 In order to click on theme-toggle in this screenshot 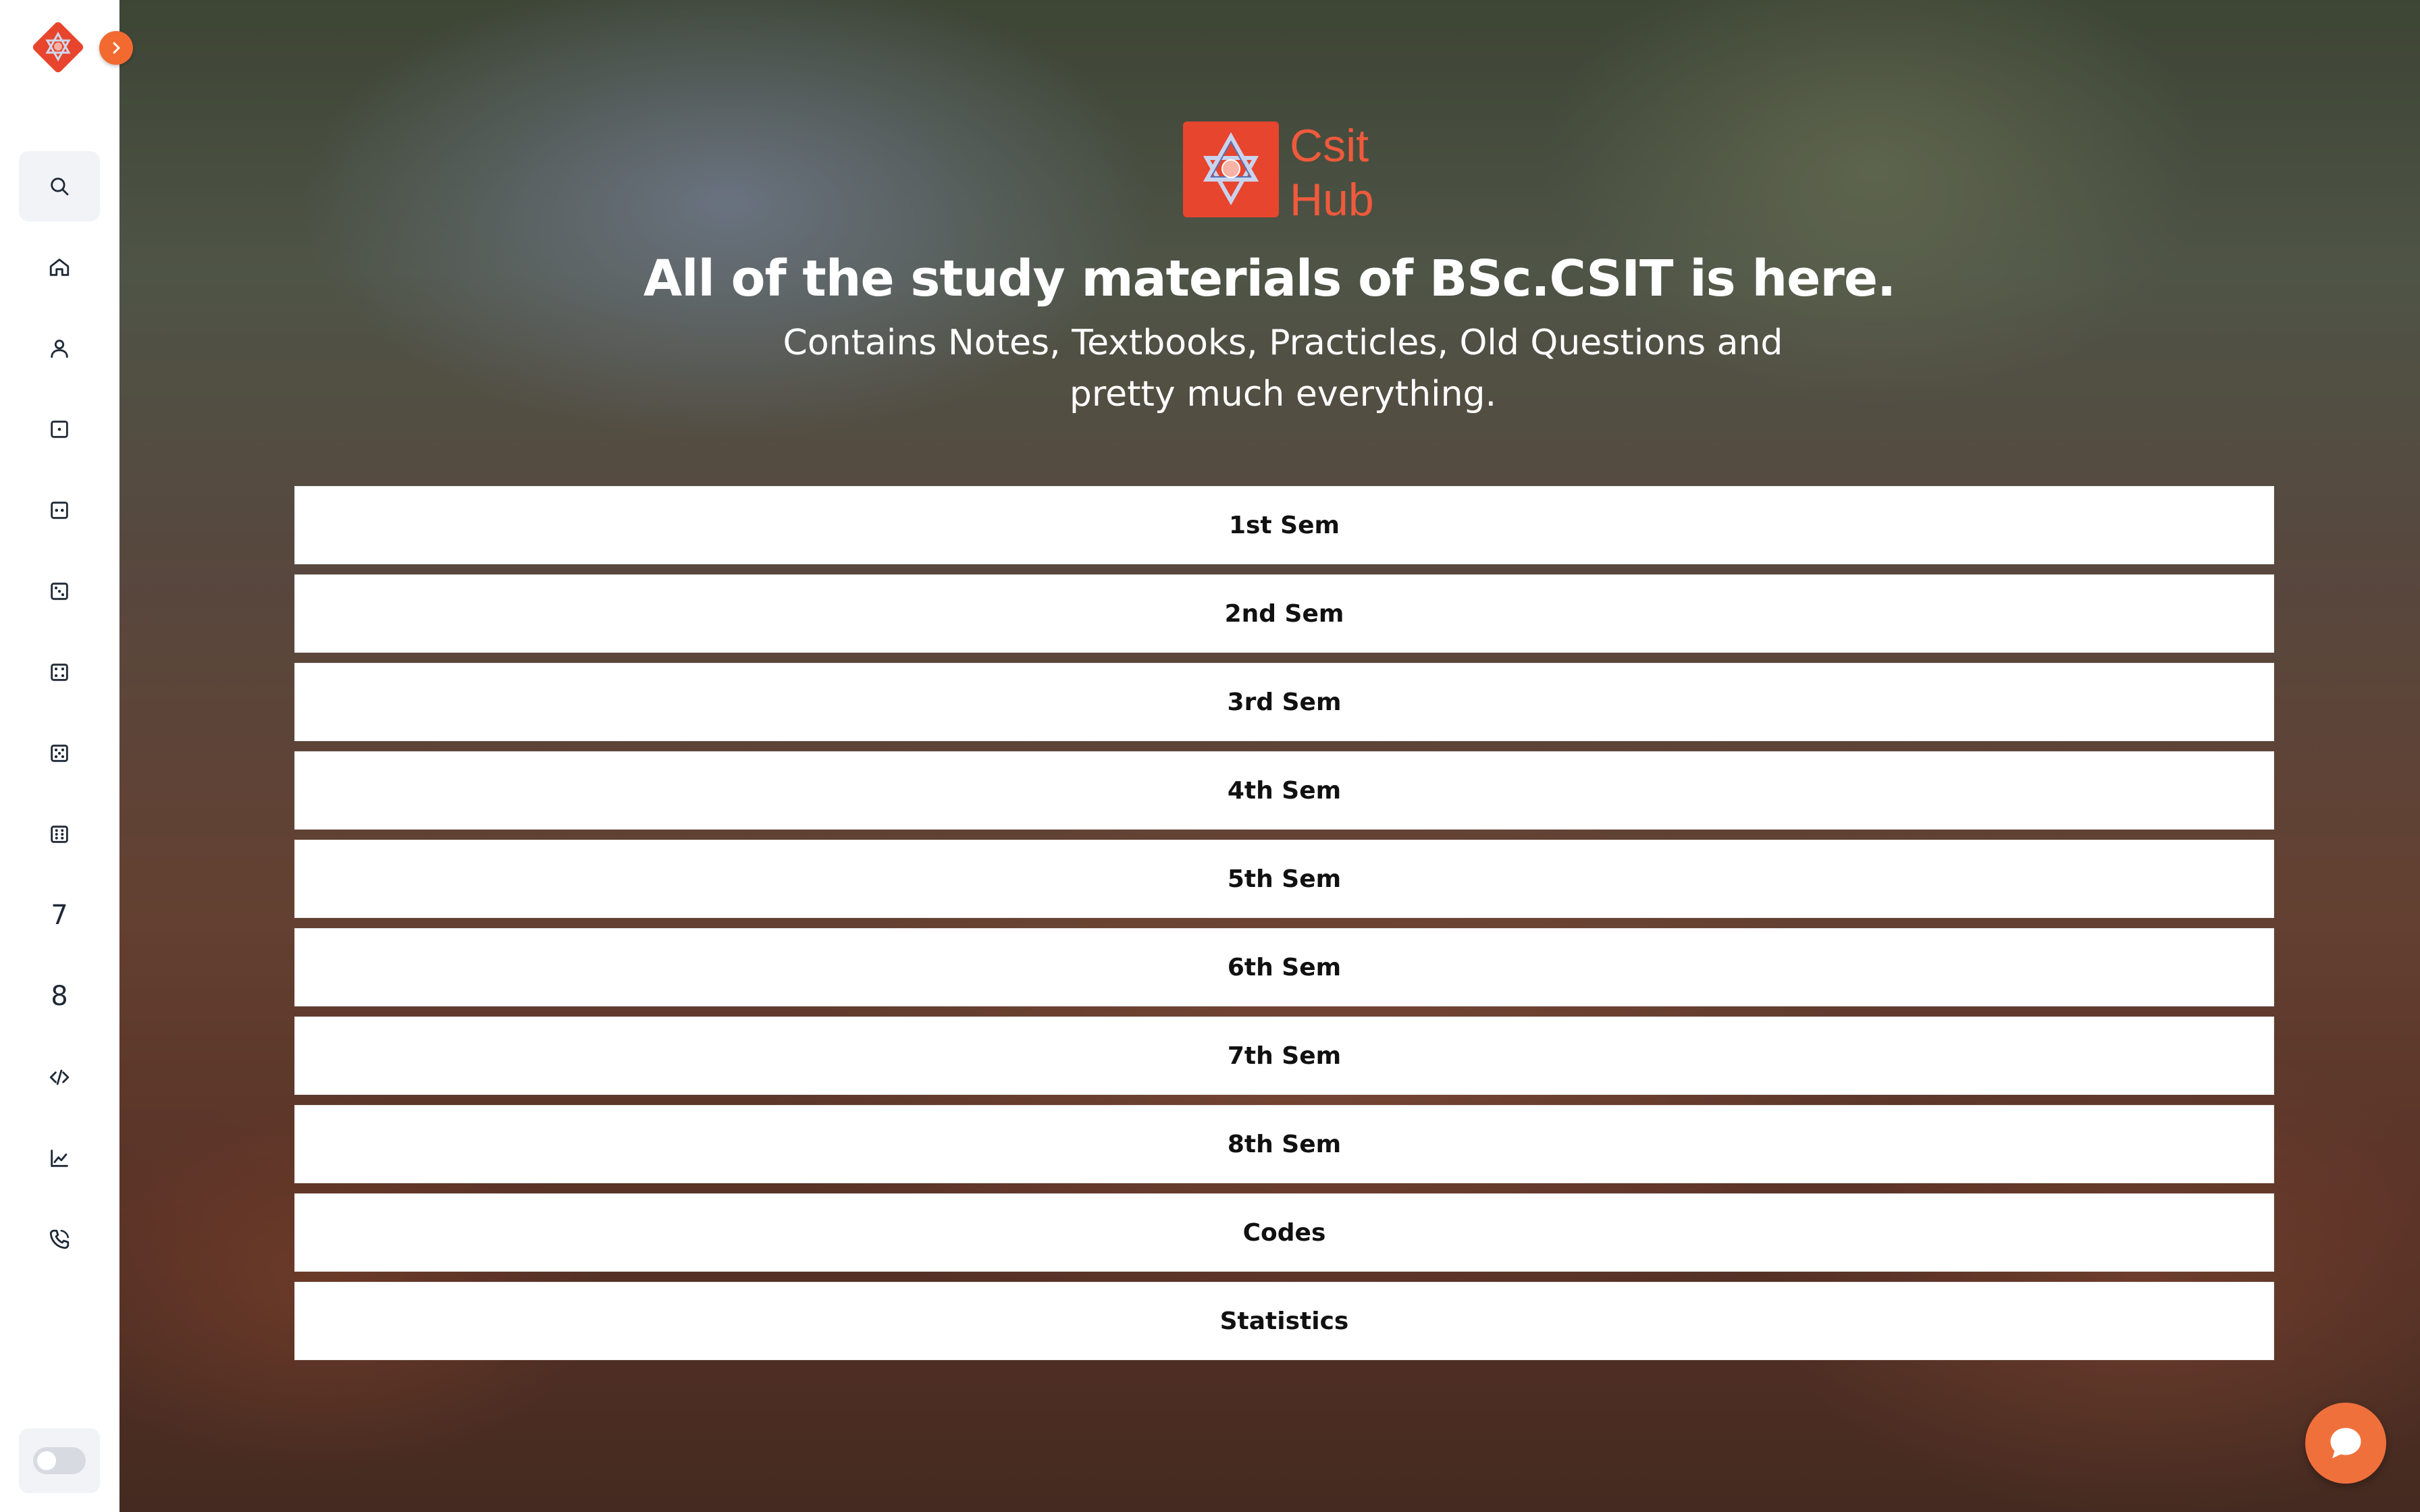, I will do `click(59, 1460)`.